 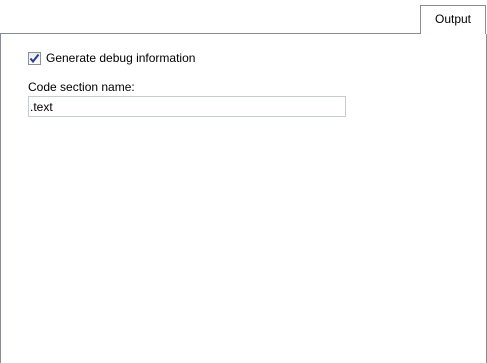 I want to click on tab-output: Output, so click(x=453, y=19).